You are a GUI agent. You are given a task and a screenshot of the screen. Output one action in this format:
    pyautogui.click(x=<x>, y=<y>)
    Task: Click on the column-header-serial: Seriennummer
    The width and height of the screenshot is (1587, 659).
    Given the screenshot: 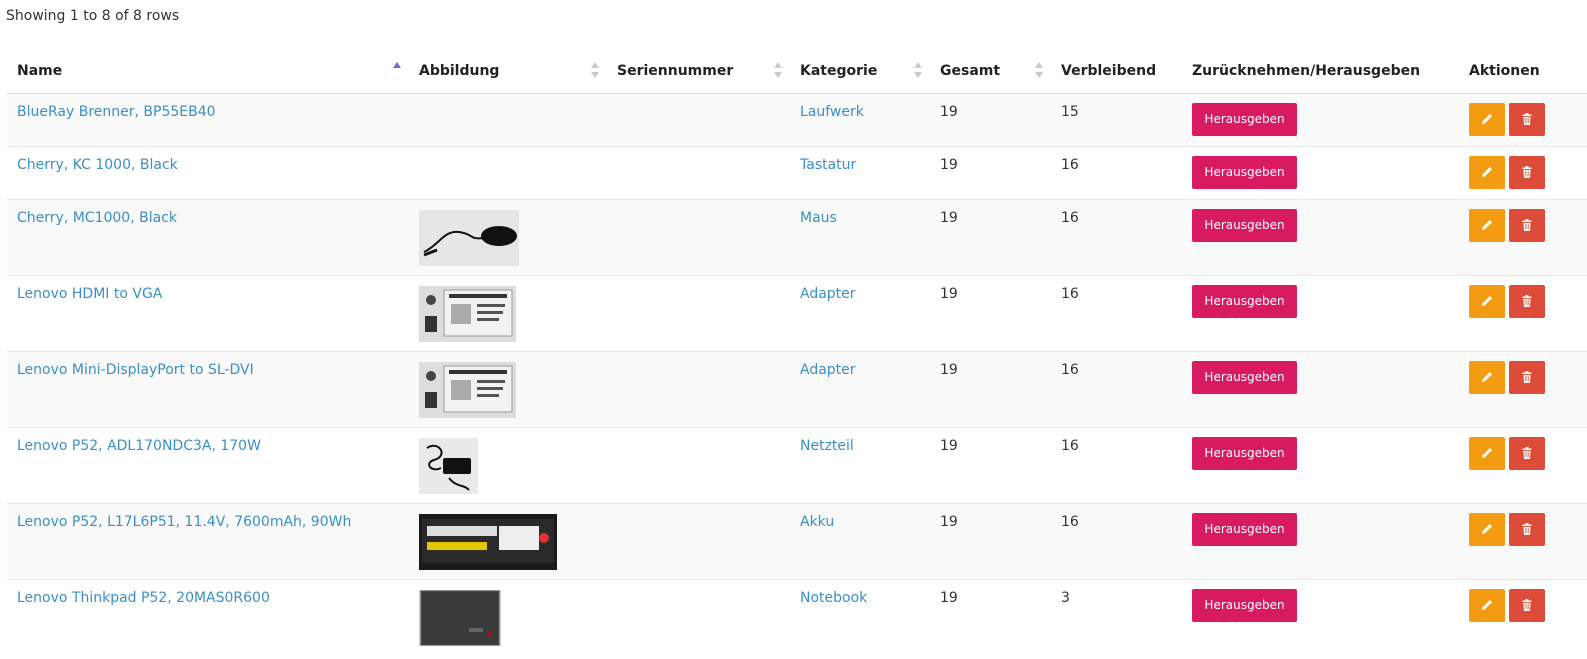 What is the action you would take?
    pyautogui.click(x=698, y=71)
    